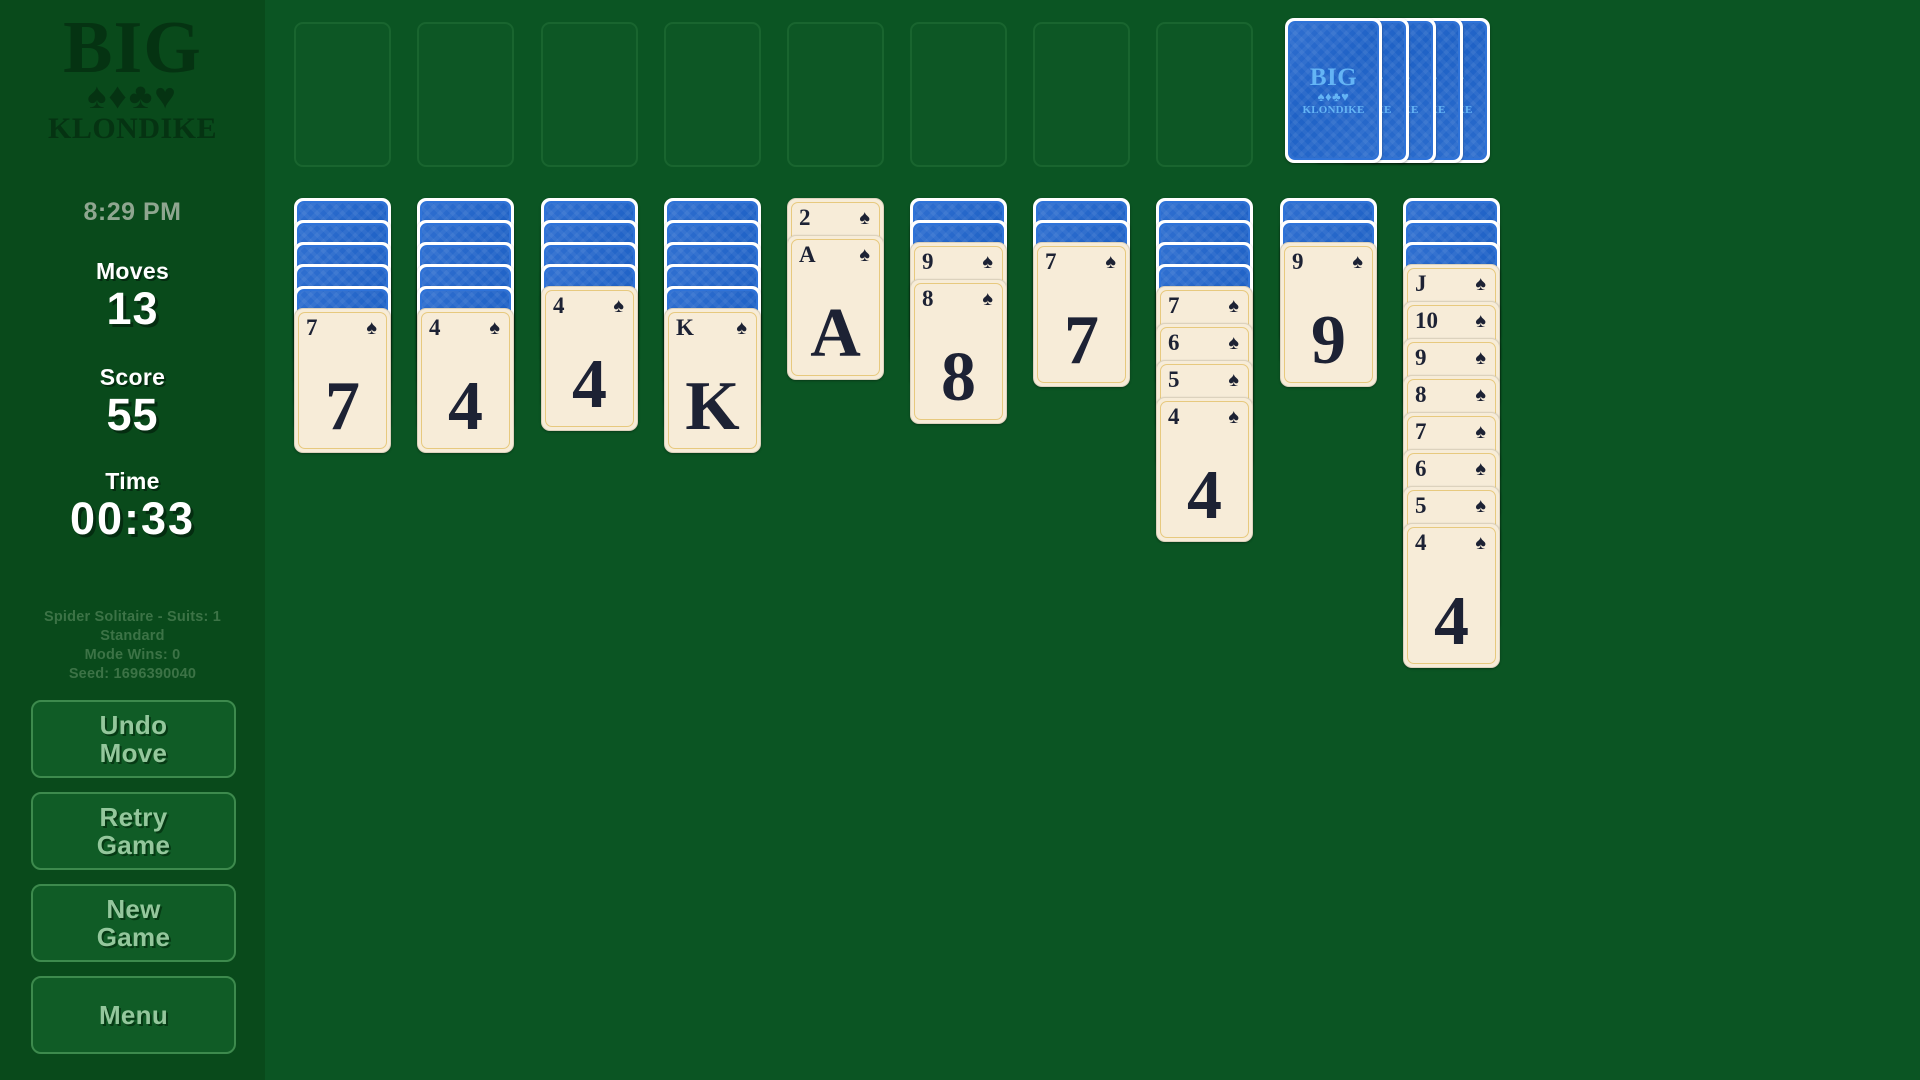 The image size is (1920, 1080). I want to click on card-rank: J, so click(1421, 283).